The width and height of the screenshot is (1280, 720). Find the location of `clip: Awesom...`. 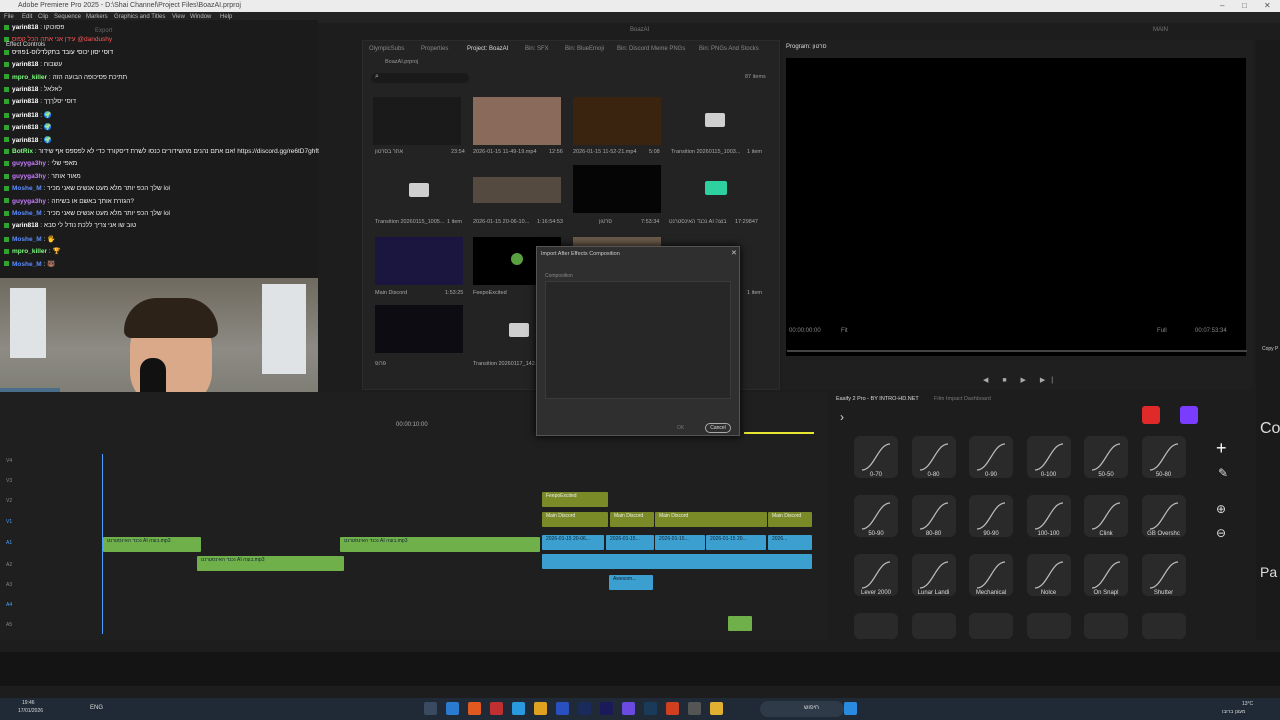

clip: Awesom... is located at coordinates (631, 582).